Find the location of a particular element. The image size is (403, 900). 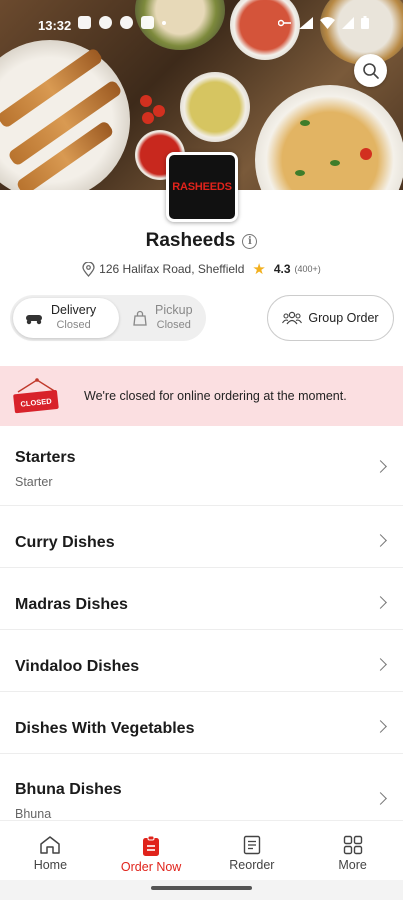

logo-text: RASHEEDS is located at coordinates (202, 187).